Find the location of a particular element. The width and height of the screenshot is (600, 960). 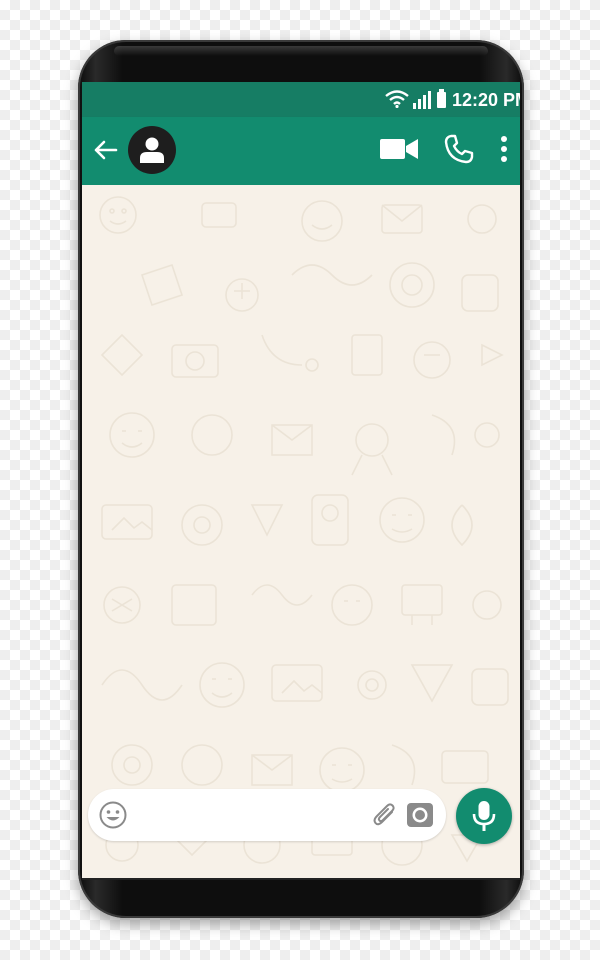

wifi-icon is located at coordinates (397, 99).